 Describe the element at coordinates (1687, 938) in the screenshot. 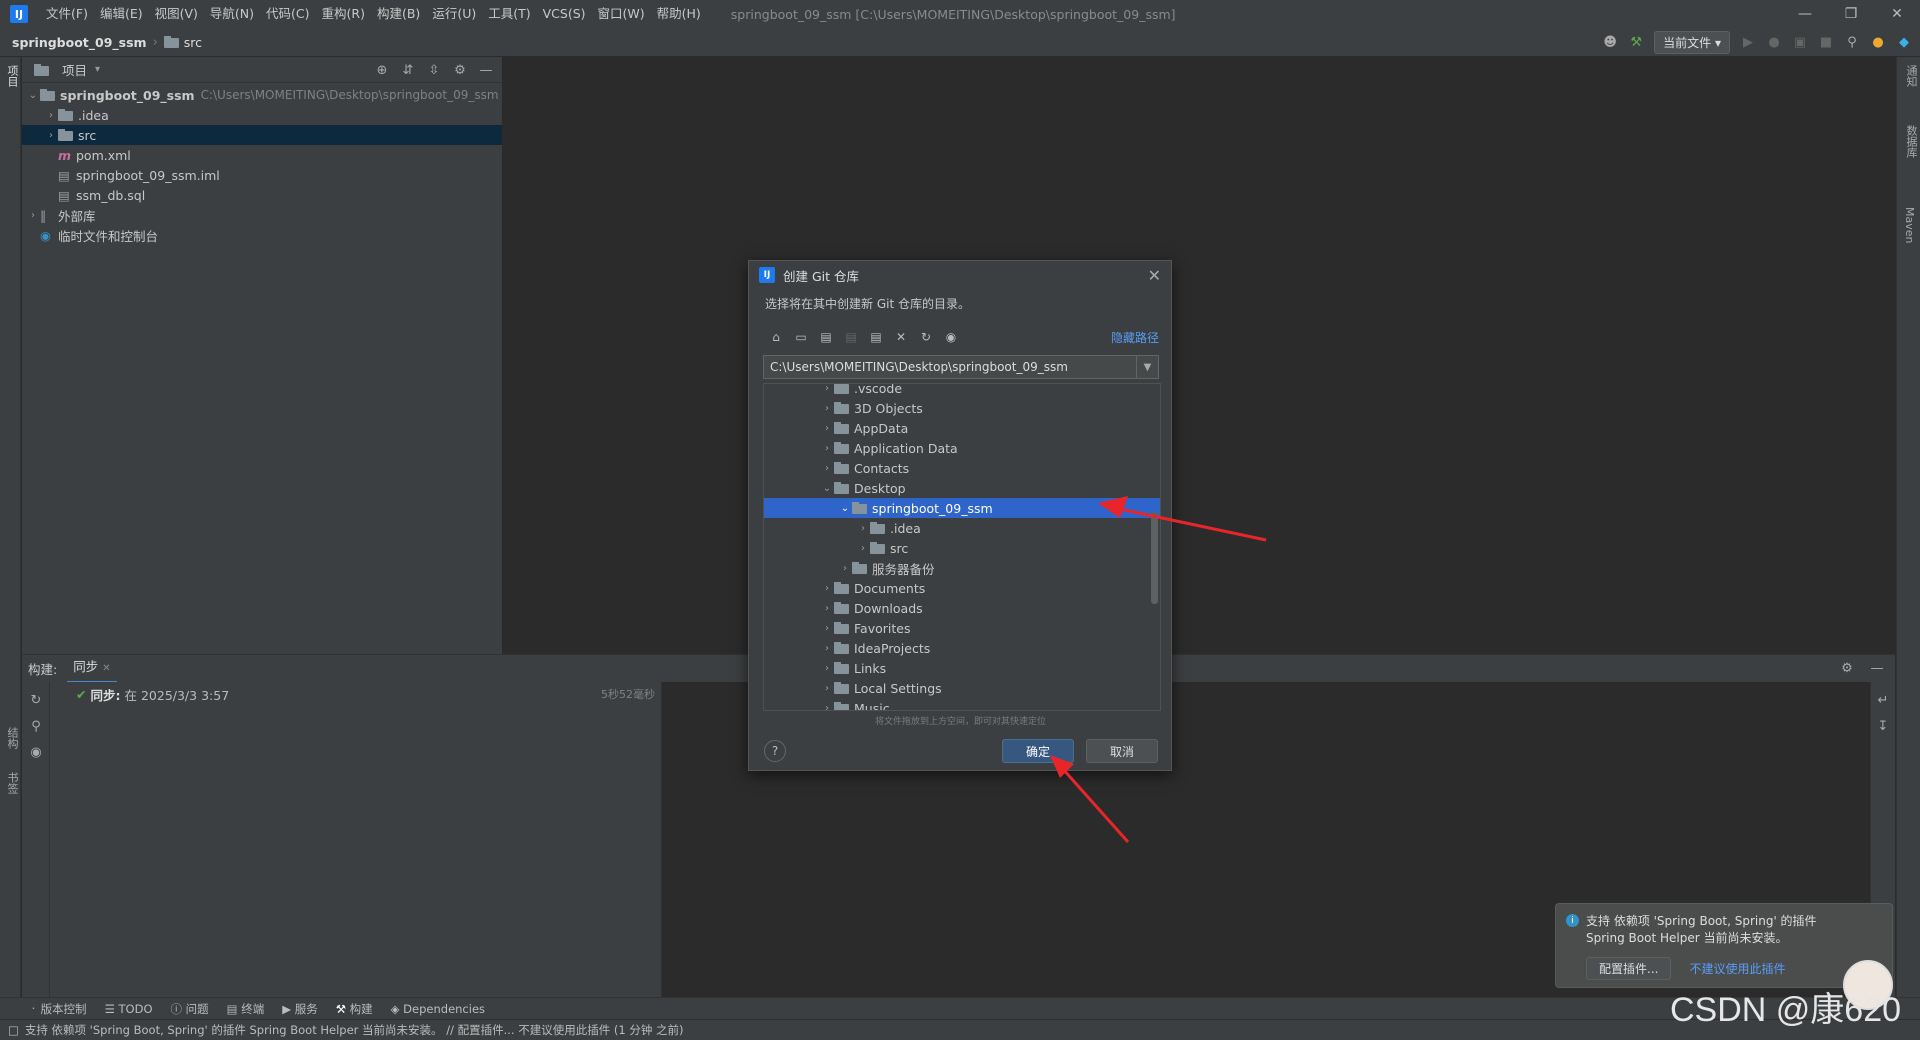

I see `notification-line-2: Spring Boot Helper 当前尚未安装。` at that location.